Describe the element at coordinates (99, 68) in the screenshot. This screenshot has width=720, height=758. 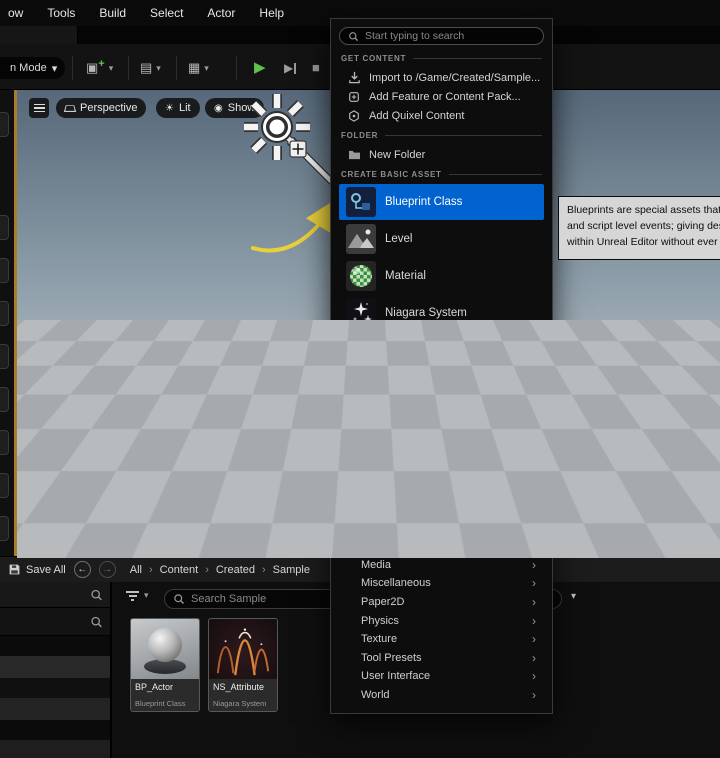
I see `add-content-button: ▣ + ▾` at that location.